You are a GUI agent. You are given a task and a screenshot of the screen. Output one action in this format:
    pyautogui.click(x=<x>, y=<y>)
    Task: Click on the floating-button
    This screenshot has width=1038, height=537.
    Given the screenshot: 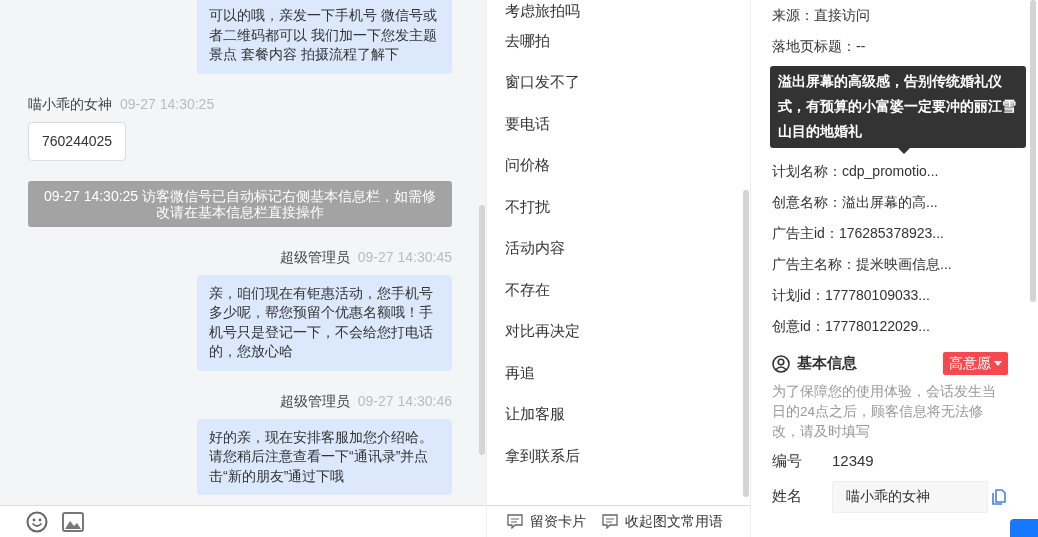 What is the action you would take?
    pyautogui.click(x=1024, y=528)
    